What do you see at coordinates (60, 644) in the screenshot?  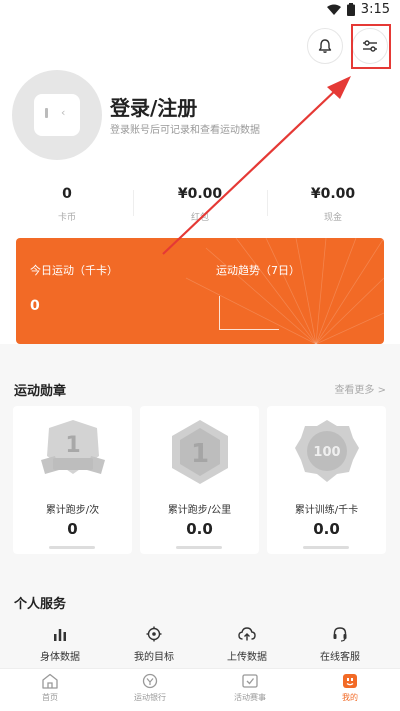 I see `service-body-data: 身体数据` at bounding box center [60, 644].